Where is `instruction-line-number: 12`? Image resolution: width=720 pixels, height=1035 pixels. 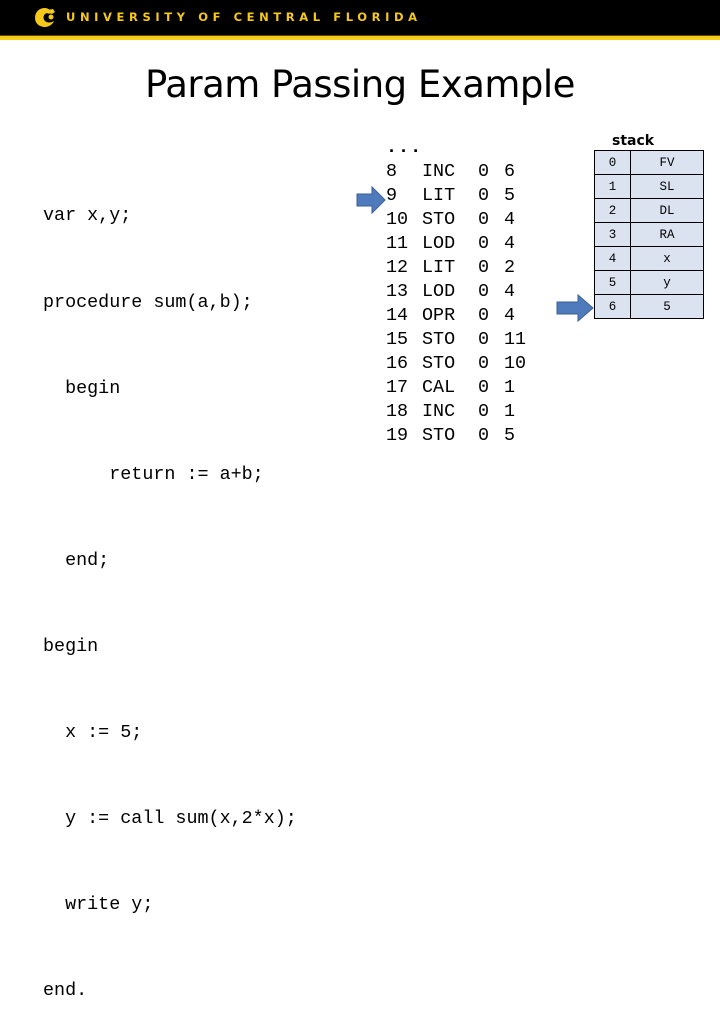
instruction-line-number: 12 is located at coordinates (397, 267).